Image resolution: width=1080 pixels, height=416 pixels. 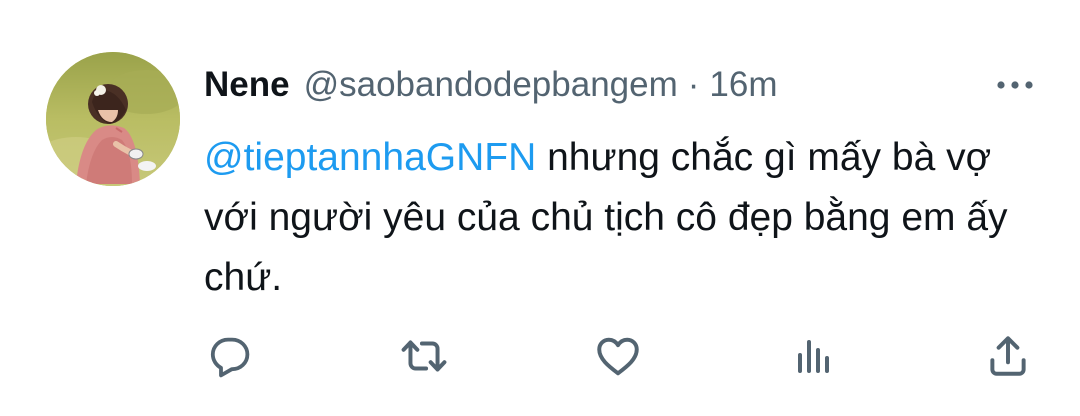 I want to click on analytics-button, so click(x=814, y=356).